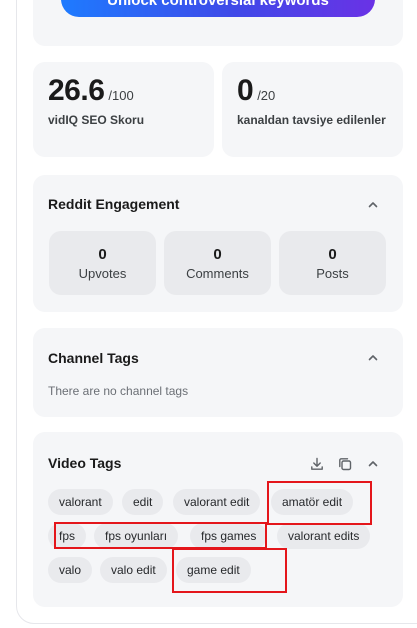  I want to click on upvotes-stat: 0 Upvotes, so click(102, 263).